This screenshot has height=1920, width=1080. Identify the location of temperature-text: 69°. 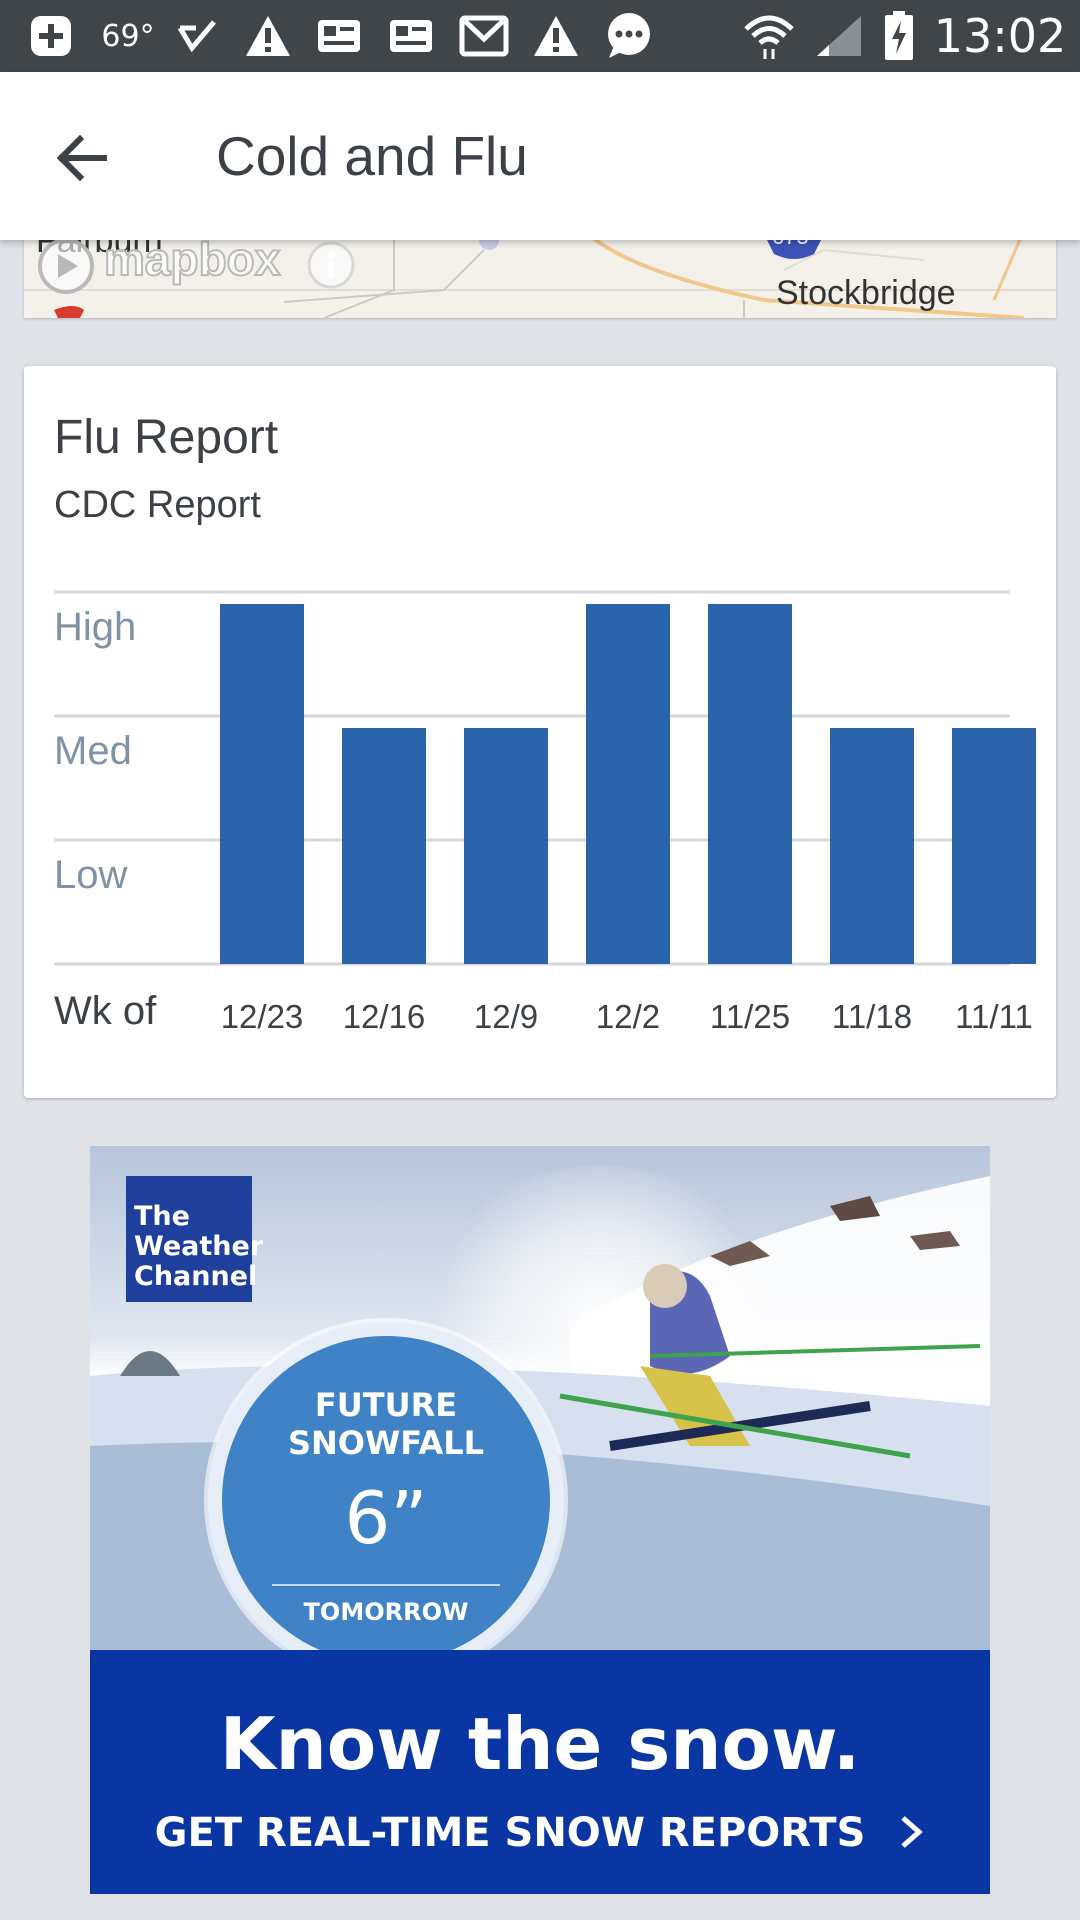
(128, 36).